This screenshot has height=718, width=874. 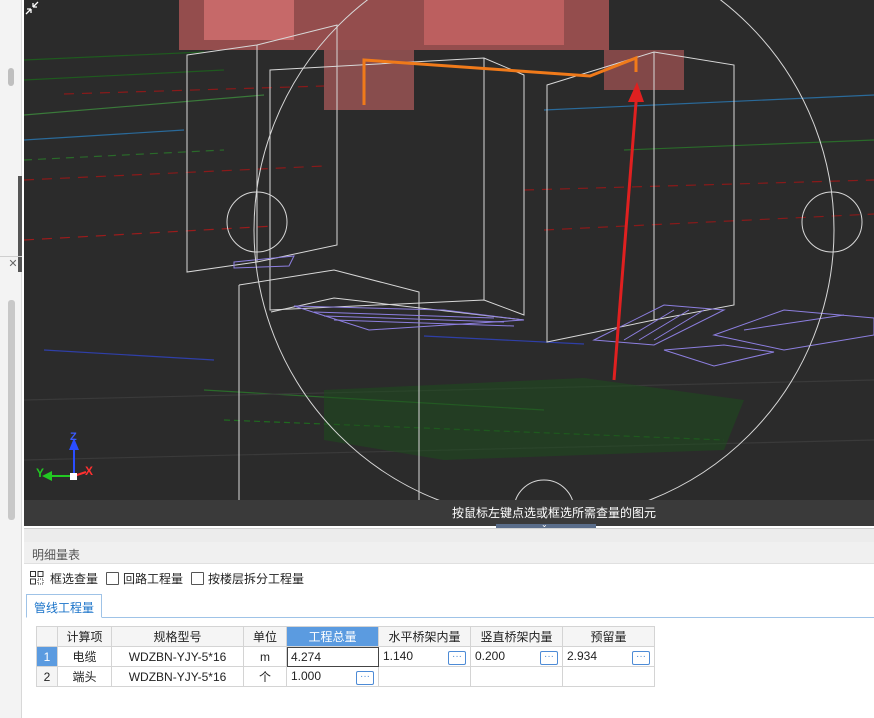 What do you see at coordinates (332, 676) in the screenshot?
I see `cell-total: 1.000 ···` at bounding box center [332, 676].